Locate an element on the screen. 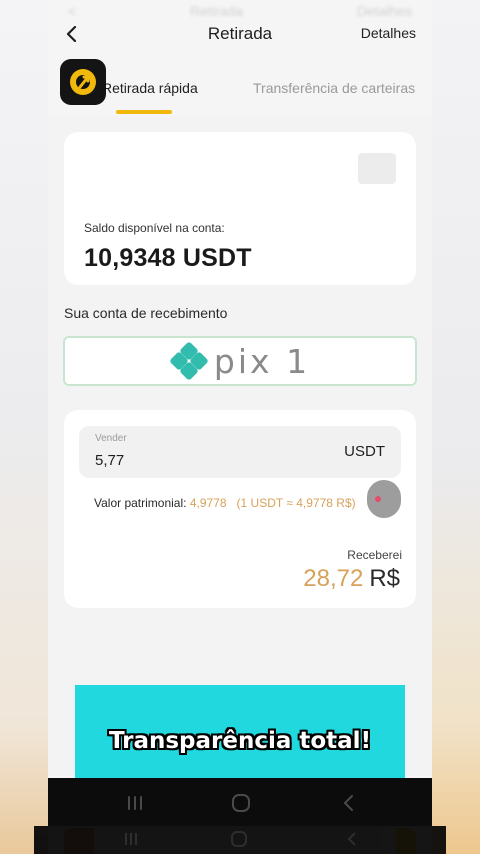  floating-assistant-button is located at coordinates (384, 499).